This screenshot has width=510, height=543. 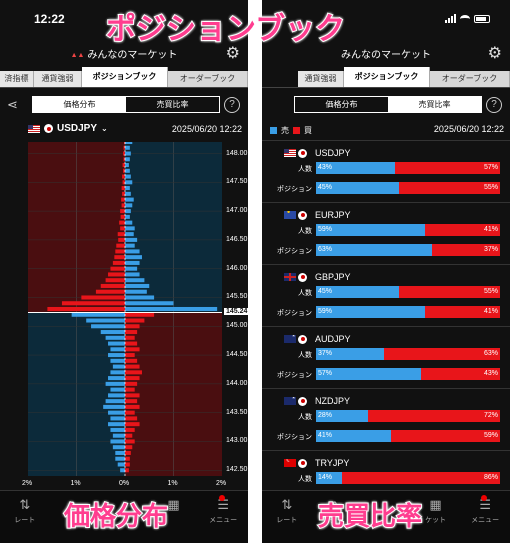 I want to click on sell-ratio: 59%, so click(x=370, y=312).